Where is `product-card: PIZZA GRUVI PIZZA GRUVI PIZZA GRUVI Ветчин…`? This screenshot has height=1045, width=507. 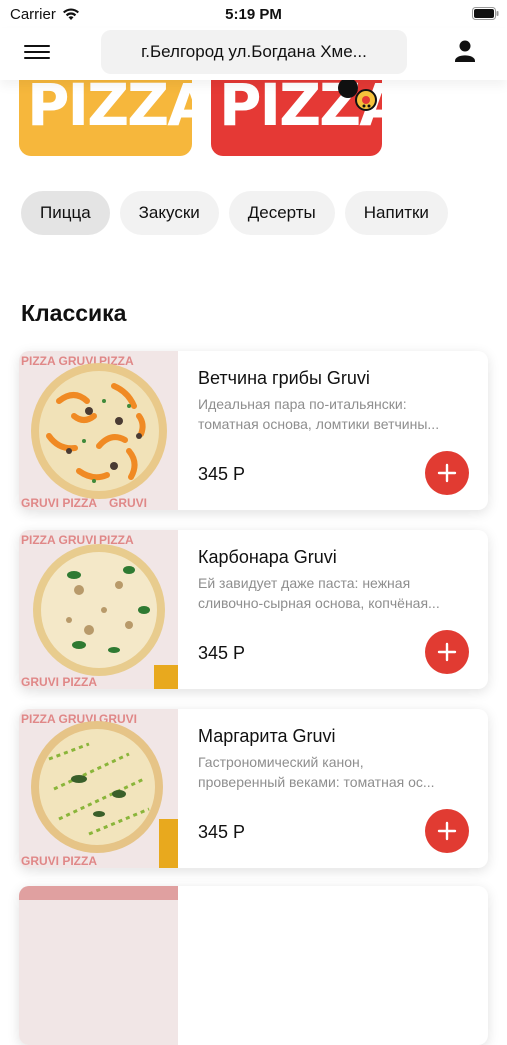
product-card: PIZZA GRUVI PIZZA GRUVI PIZZA GRUVI Ветчин… is located at coordinates (253, 430).